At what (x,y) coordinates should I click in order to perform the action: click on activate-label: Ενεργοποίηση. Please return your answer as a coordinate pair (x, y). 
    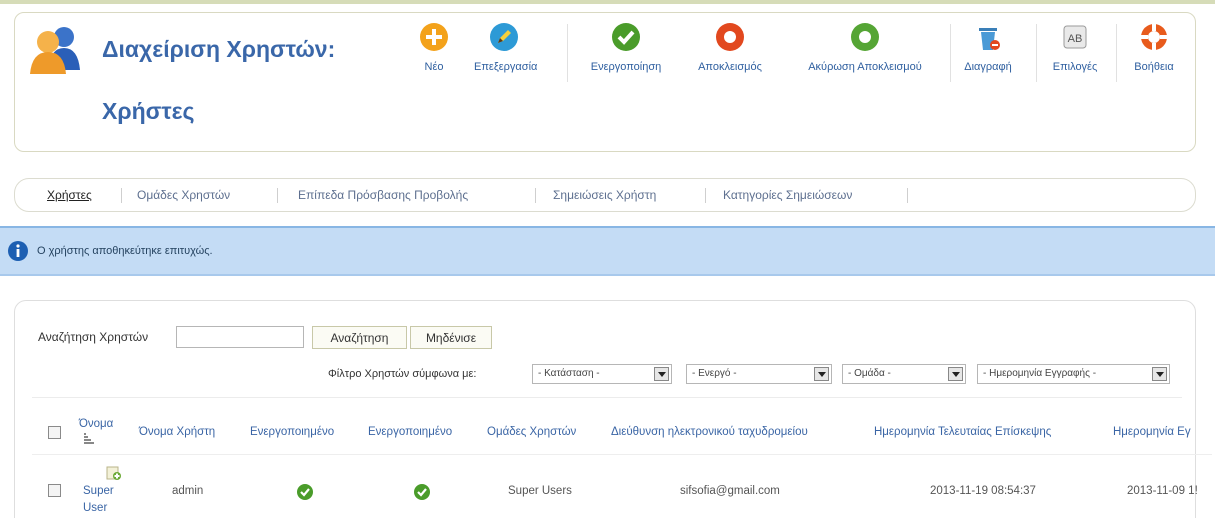
    Looking at the image, I should click on (626, 67).